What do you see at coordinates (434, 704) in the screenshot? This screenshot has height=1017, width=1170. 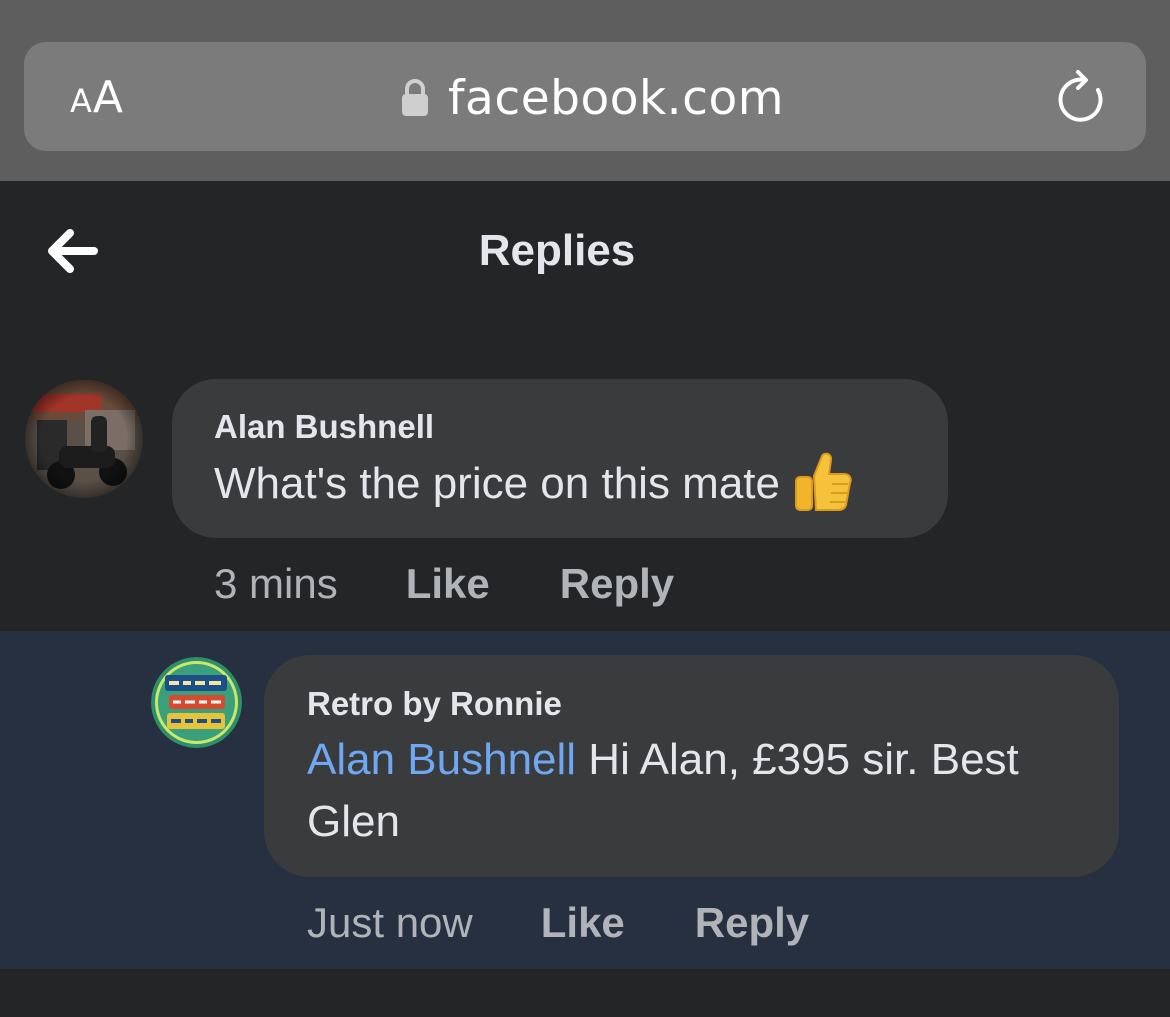 I see `reply-author: Retro by Ronnie` at bounding box center [434, 704].